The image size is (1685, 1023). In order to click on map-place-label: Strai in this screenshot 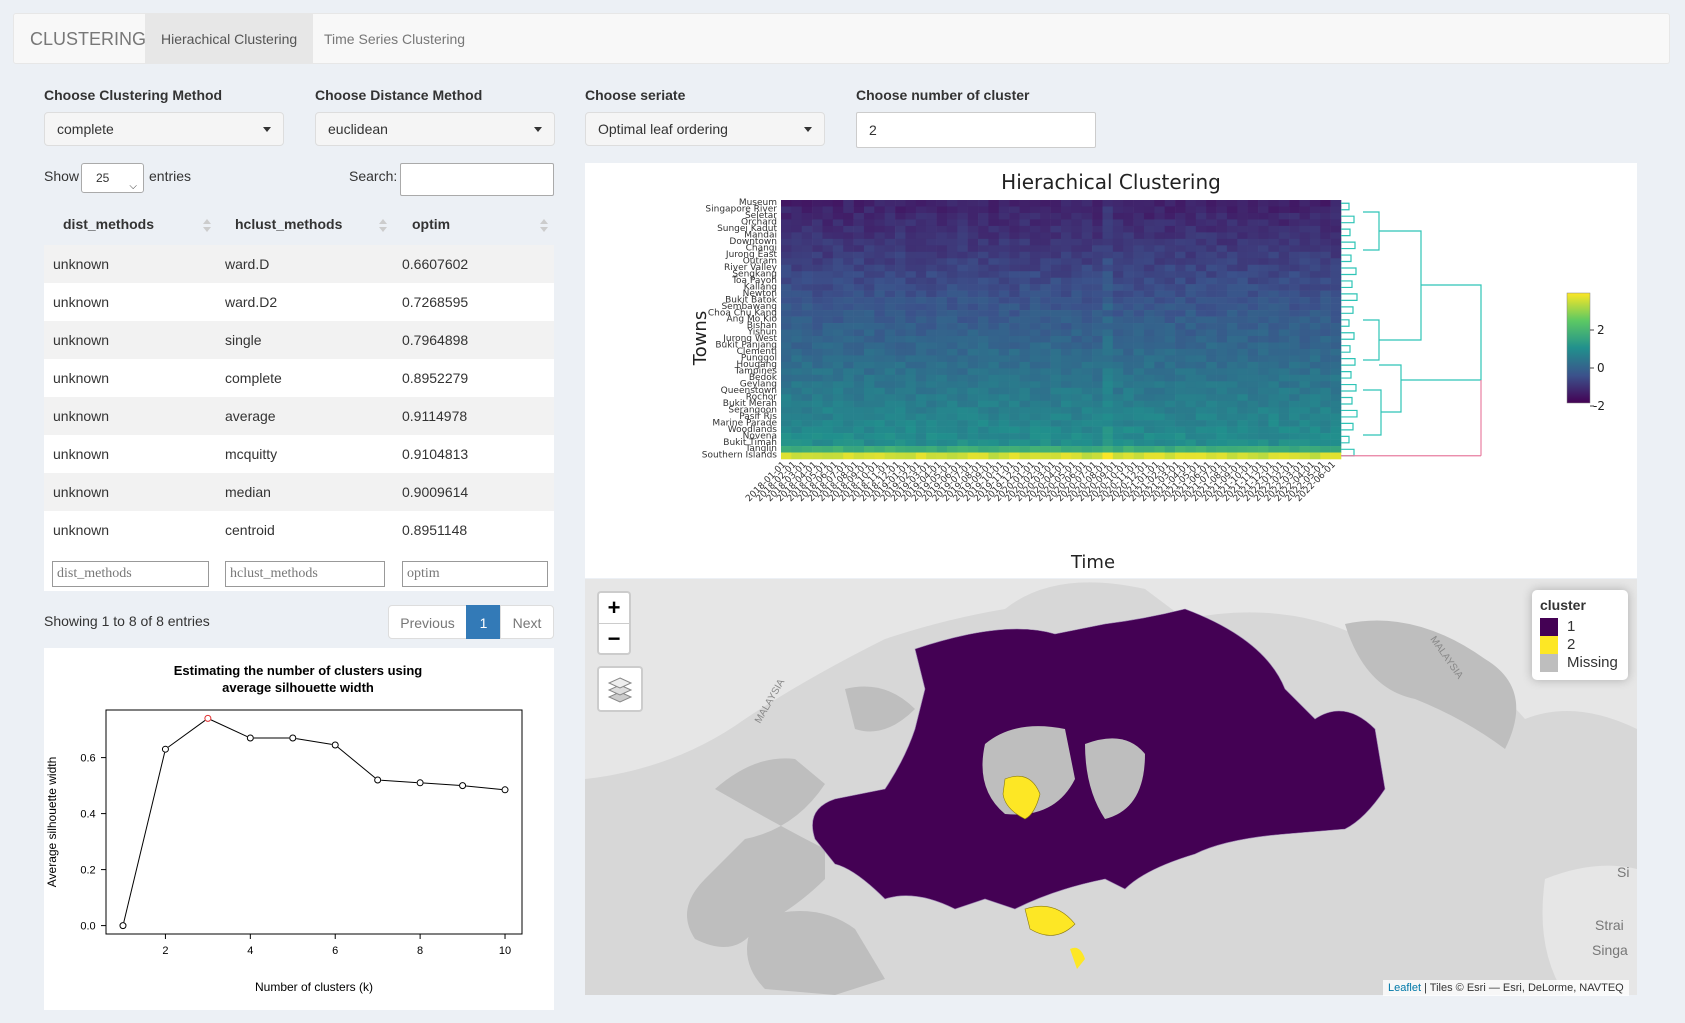, I will do `click(1609, 925)`.